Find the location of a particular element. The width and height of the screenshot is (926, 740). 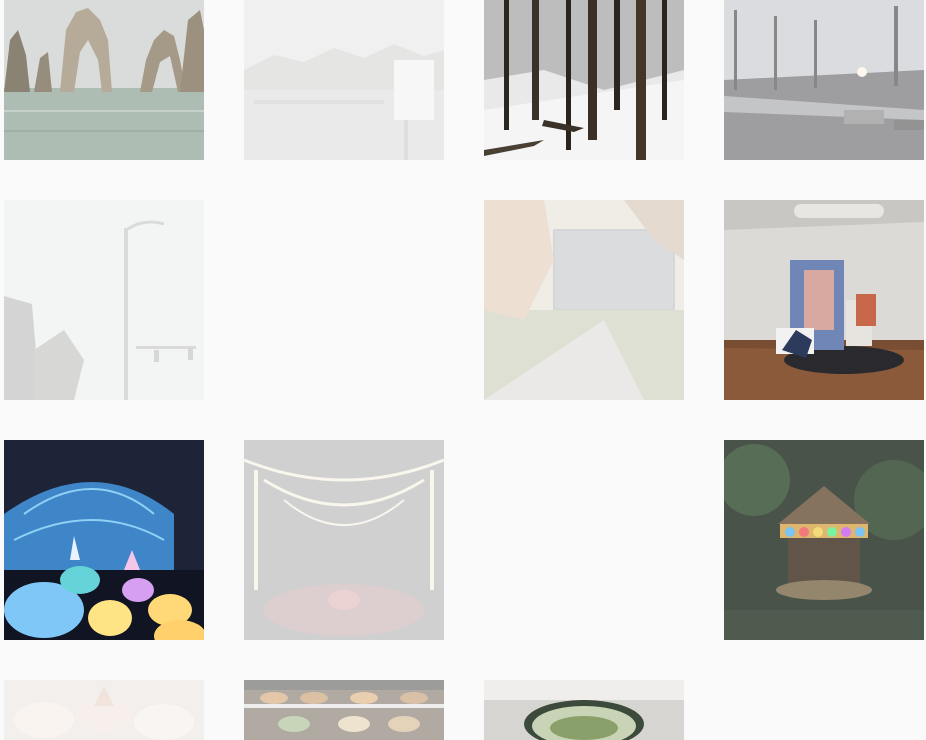

photo-tile-bakery-case is located at coordinates (344, 710).